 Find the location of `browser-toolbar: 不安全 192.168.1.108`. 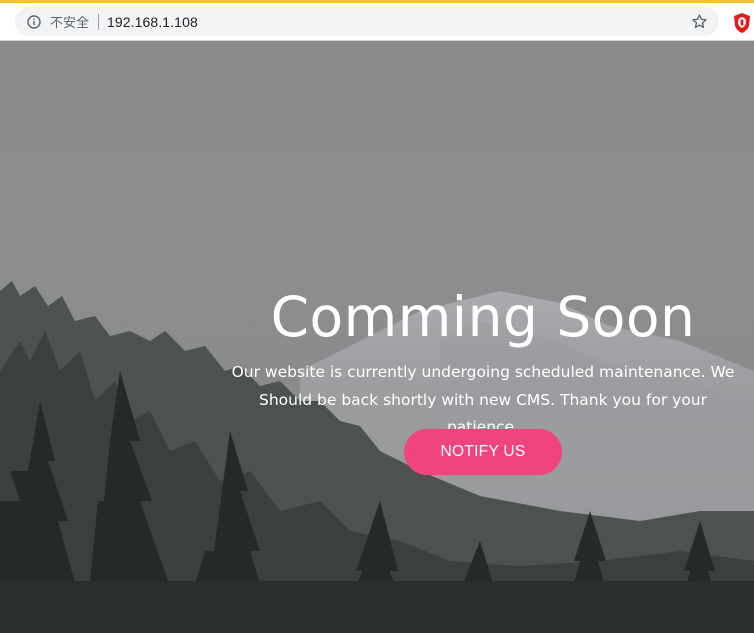

browser-toolbar: 不安全 192.168.1.108 is located at coordinates (377, 22).